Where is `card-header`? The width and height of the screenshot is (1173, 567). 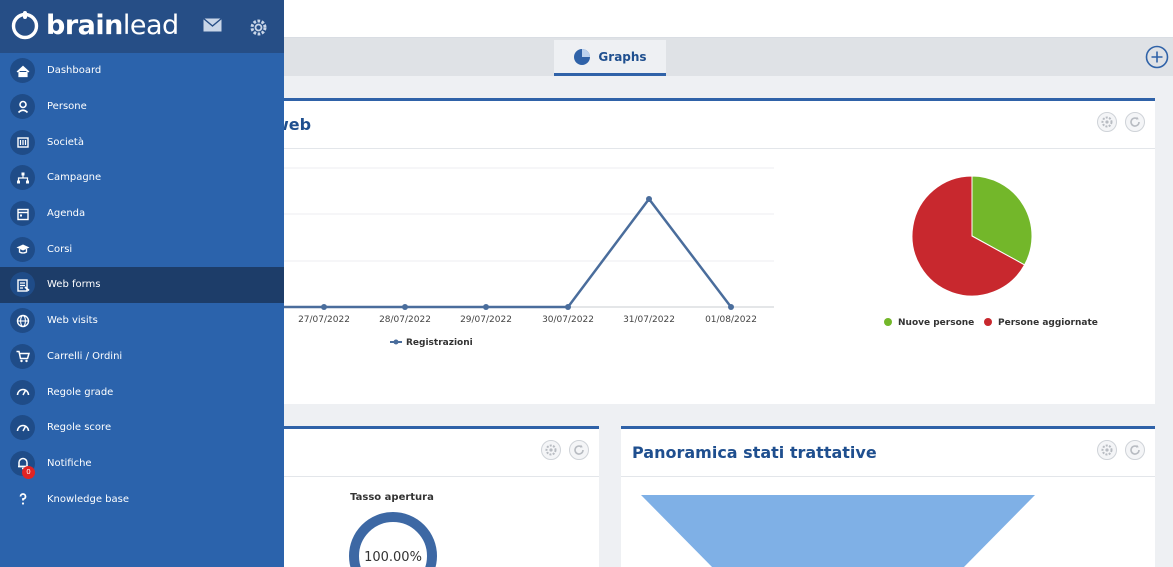
card-header is located at coordinates (441, 453).